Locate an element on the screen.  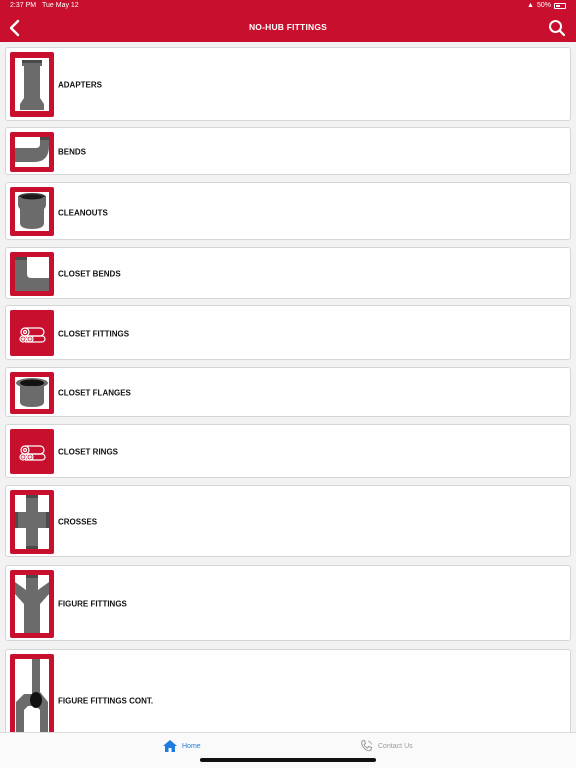
list-item-crosses: CROSSES is located at coordinates (288, 521).